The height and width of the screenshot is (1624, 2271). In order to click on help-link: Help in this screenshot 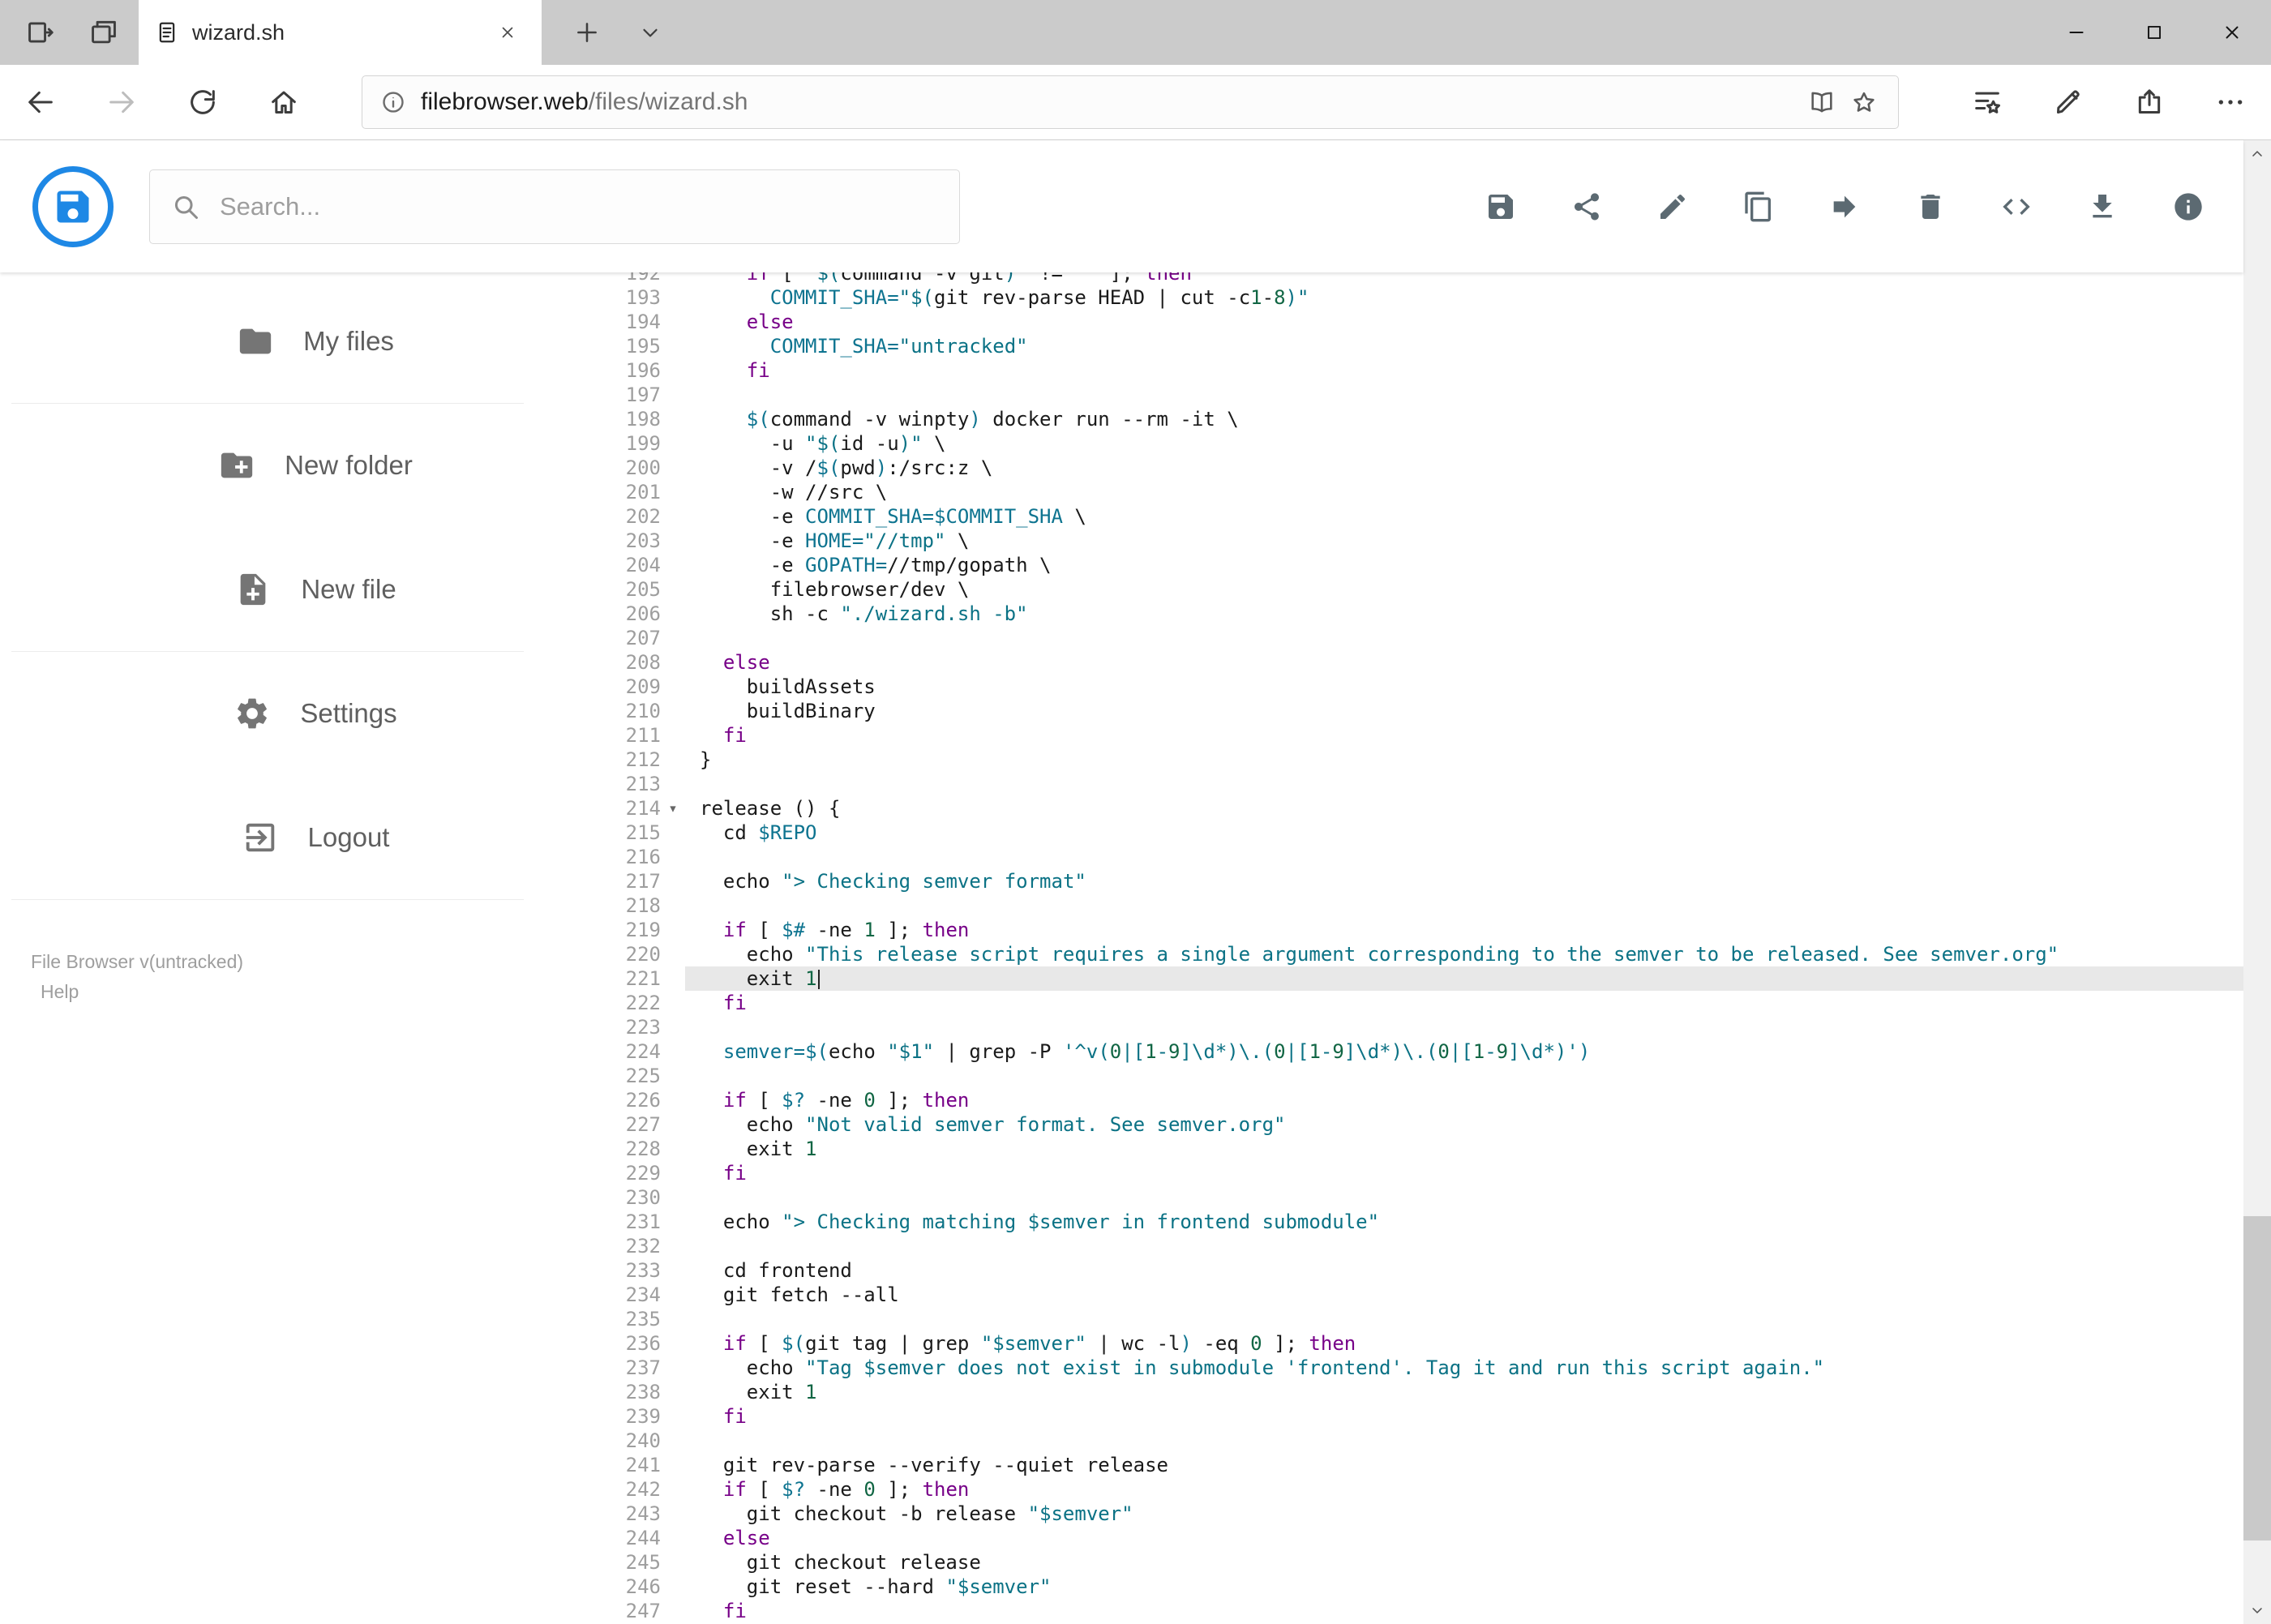, I will do `click(142, 992)`.